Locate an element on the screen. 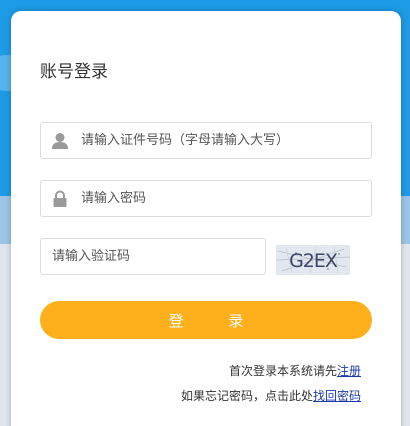 The width and height of the screenshot is (410, 426). captcha-field is located at coordinates (153, 256).